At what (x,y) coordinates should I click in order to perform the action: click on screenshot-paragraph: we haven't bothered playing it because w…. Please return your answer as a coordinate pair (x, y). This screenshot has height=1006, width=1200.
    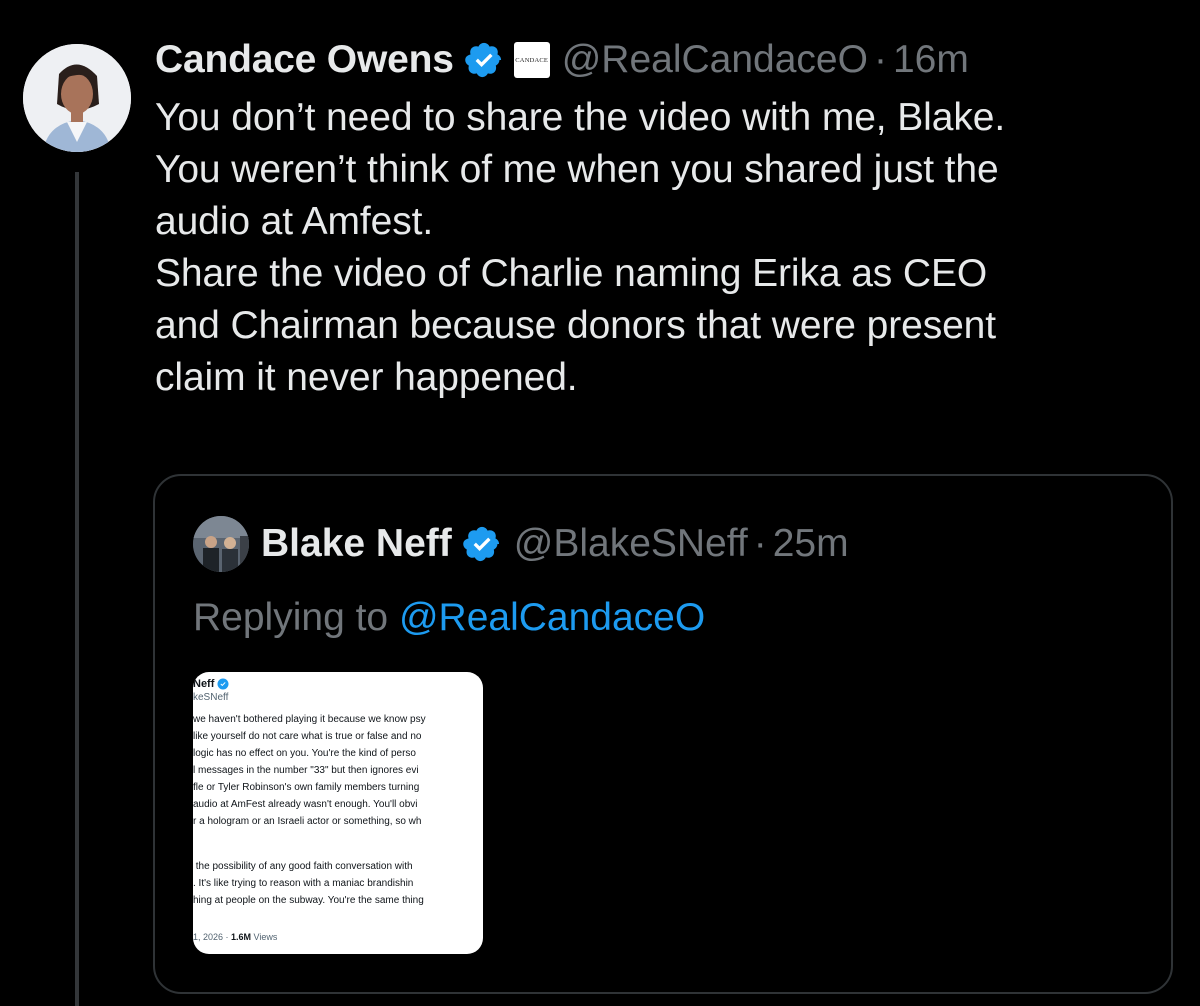
    Looking at the image, I should click on (309, 770).